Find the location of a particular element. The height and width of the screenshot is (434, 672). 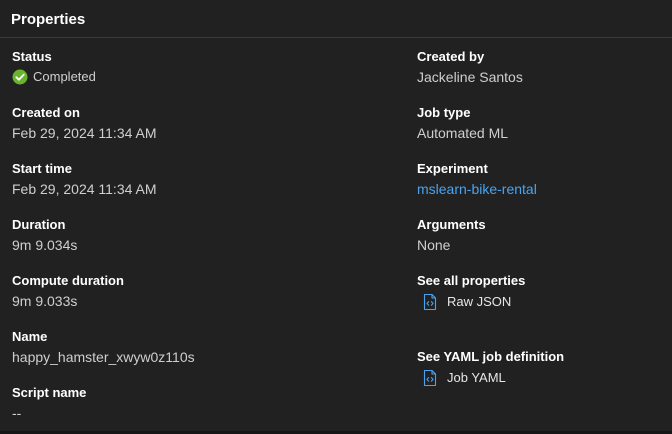

property-label: Duration is located at coordinates (39, 224).